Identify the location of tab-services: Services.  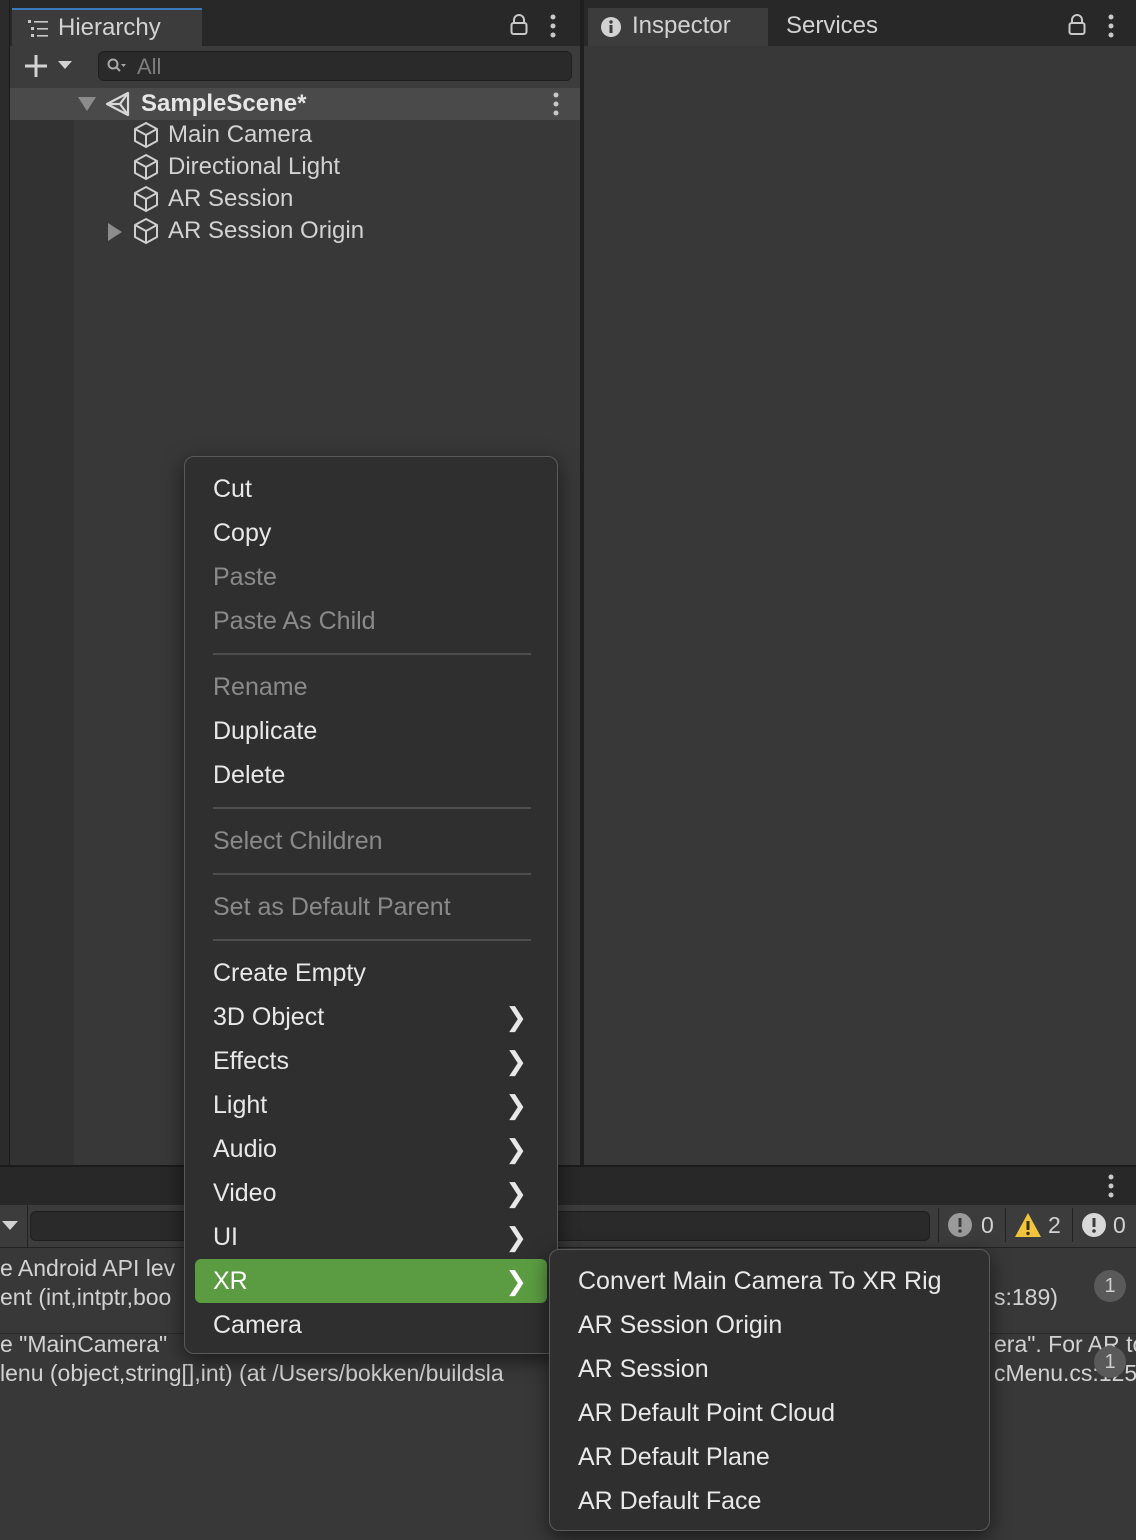
(836, 27).